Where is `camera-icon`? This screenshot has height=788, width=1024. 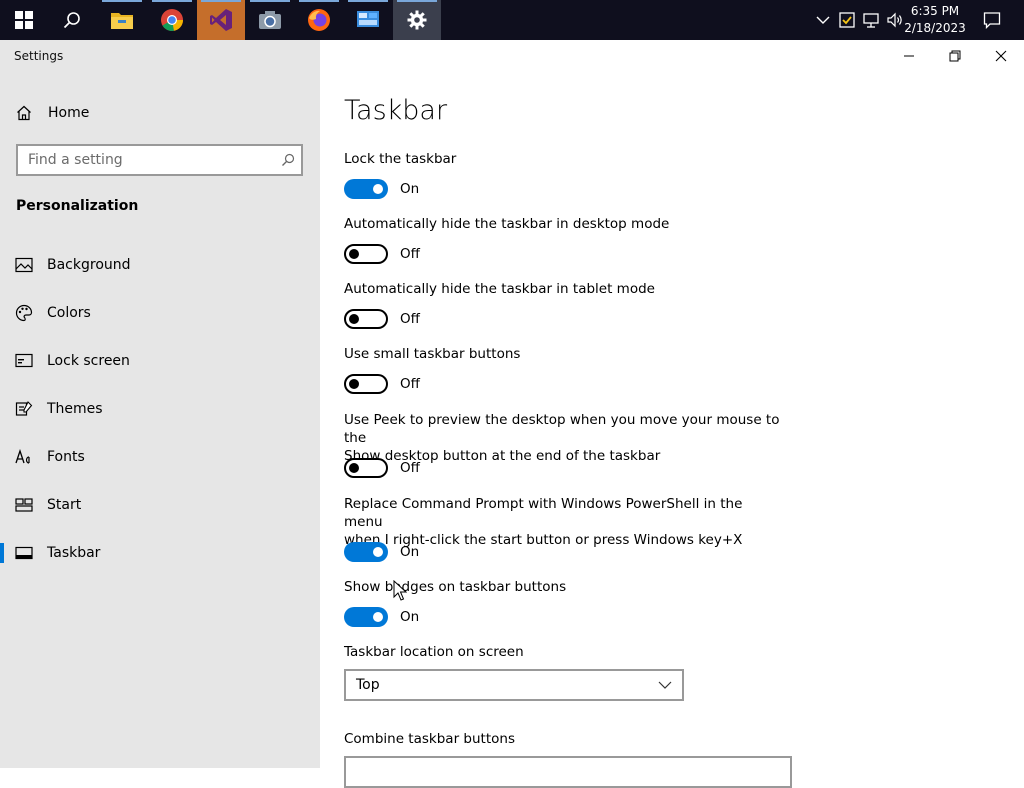 camera-icon is located at coordinates (270, 20).